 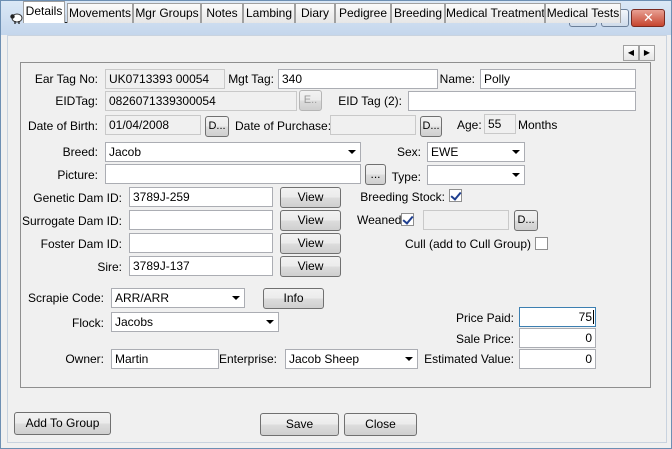 I want to click on tab-medical-treatment: Medical Treatment, so click(x=495, y=13).